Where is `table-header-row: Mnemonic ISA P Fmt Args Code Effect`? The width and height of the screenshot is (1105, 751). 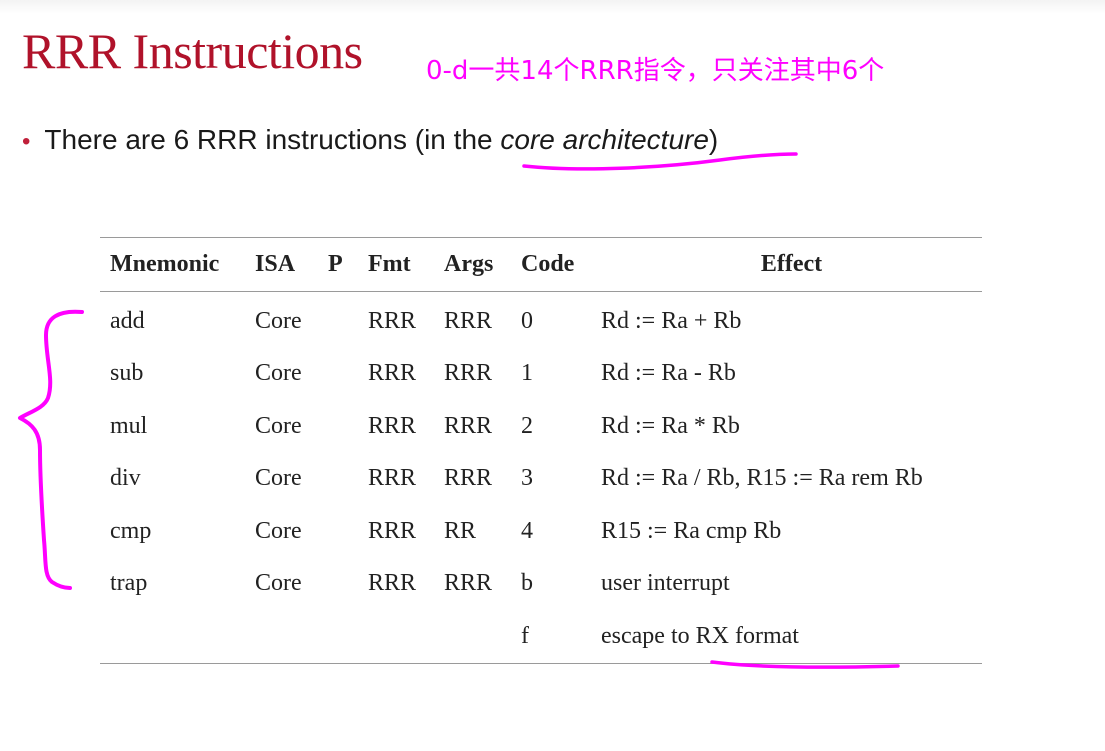
table-header-row: Mnemonic ISA P Fmt Args Code Effect is located at coordinates (541, 264).